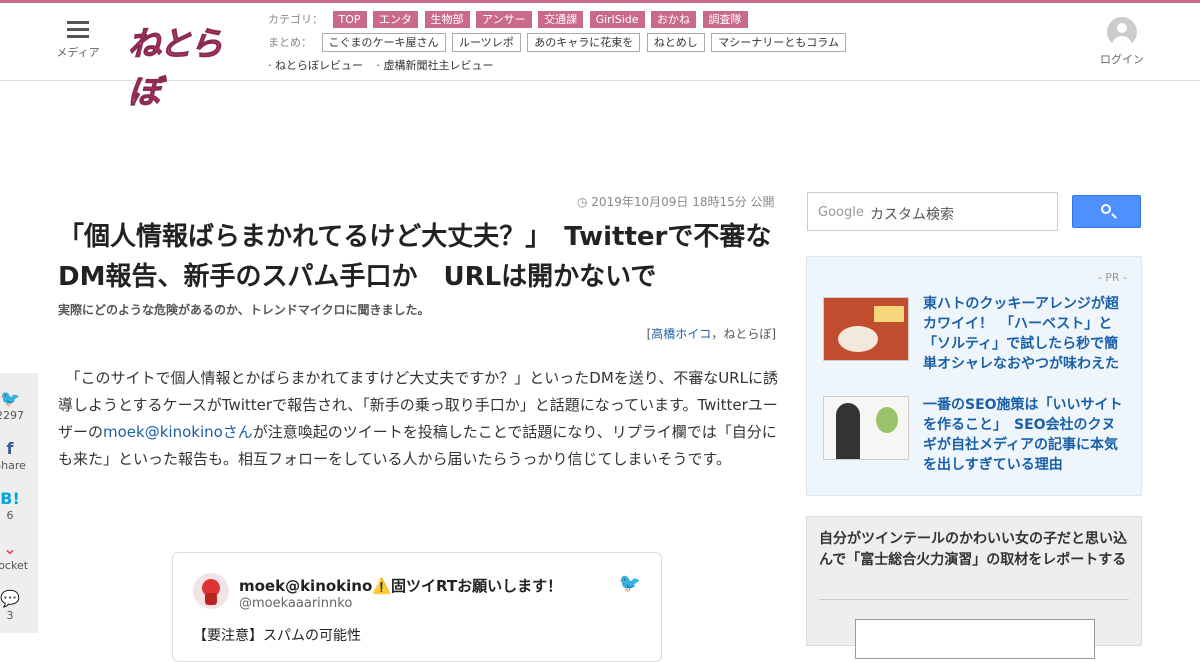 This screenshot has width=1200, height=662. Describe the element at coordinates (584, 42) in the screenshot. I see `summary-tag: あのキャラに花束を` at that location.